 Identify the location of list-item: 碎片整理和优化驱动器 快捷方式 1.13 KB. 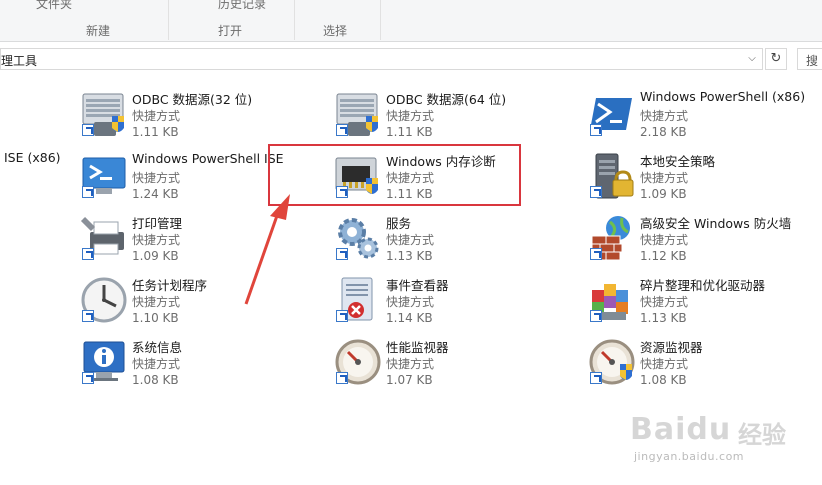
(703, 302).